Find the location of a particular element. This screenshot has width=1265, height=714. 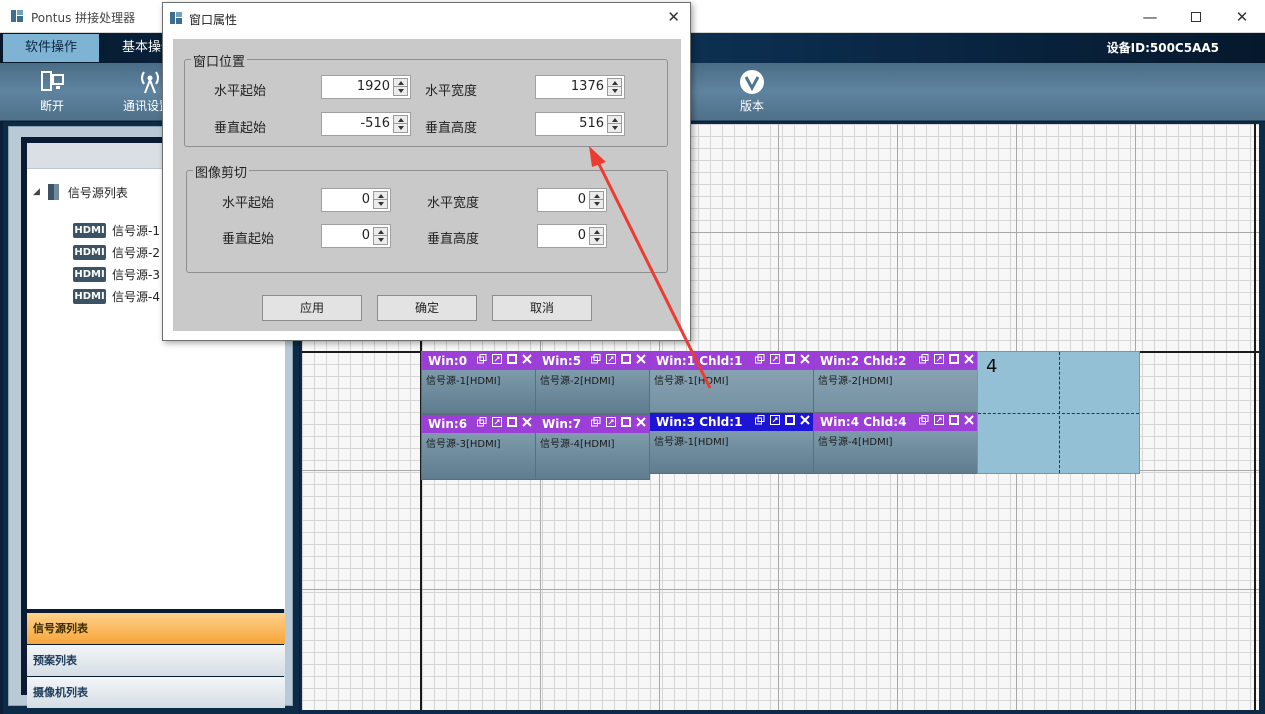

window-title-bar: Win:5 is located at coordinates (592, 361).